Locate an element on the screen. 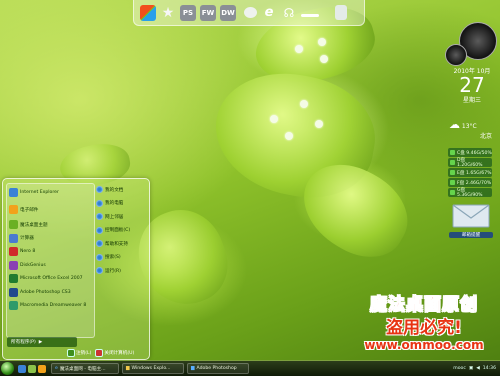 This screenshot has height=376, width=500. star-icon: ★ is located at coordinates (168, 13).